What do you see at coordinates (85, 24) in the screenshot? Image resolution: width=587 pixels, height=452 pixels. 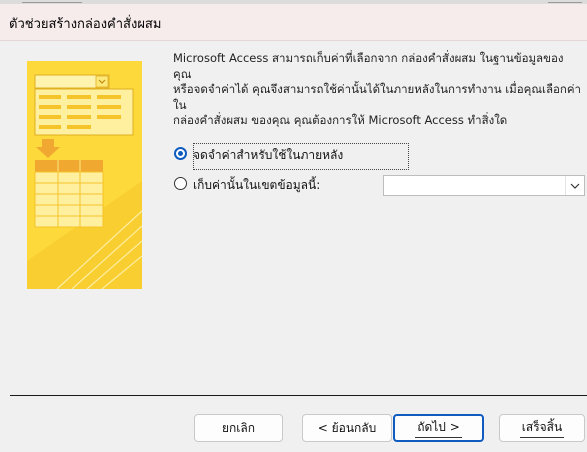 I see `window-title: ตัวช่วยสร้างกล่องคำสั่งผสม` at bounding box center [85, 24].